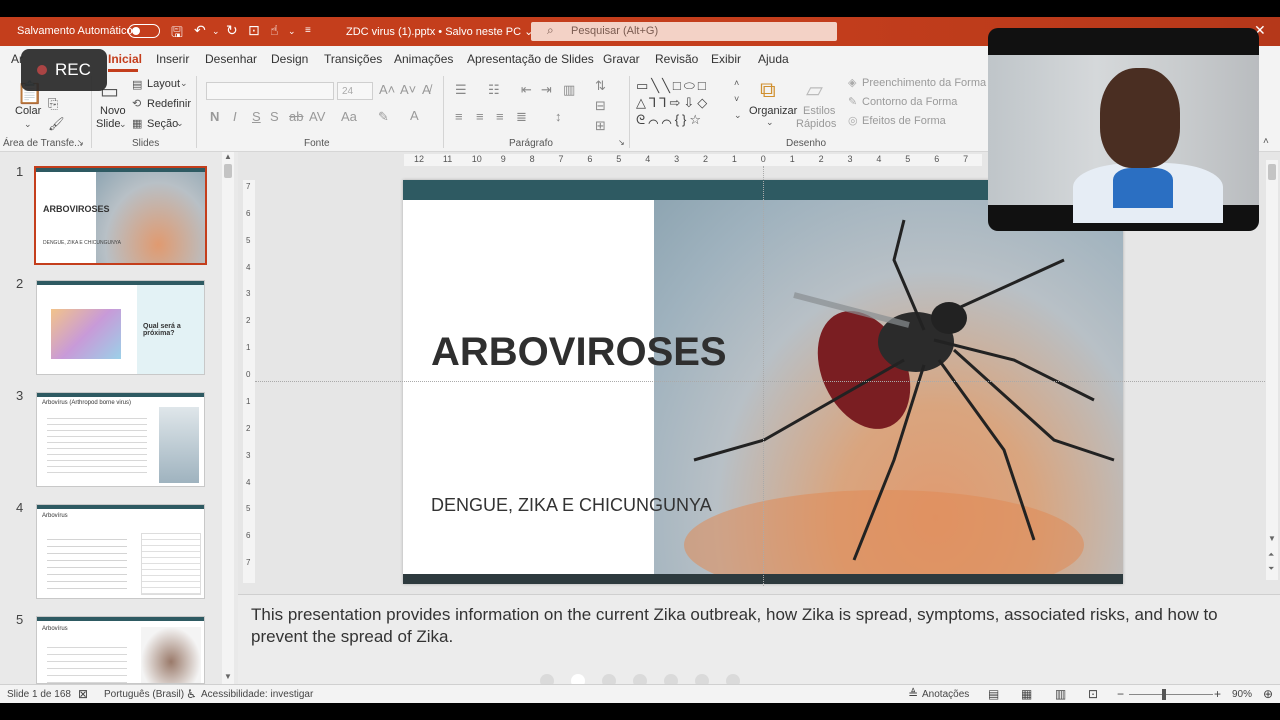  What do you see at coordinates (383, 117) in the screenshot?
I see `highlight-icon: ✎` at bounding box center [383, 117].